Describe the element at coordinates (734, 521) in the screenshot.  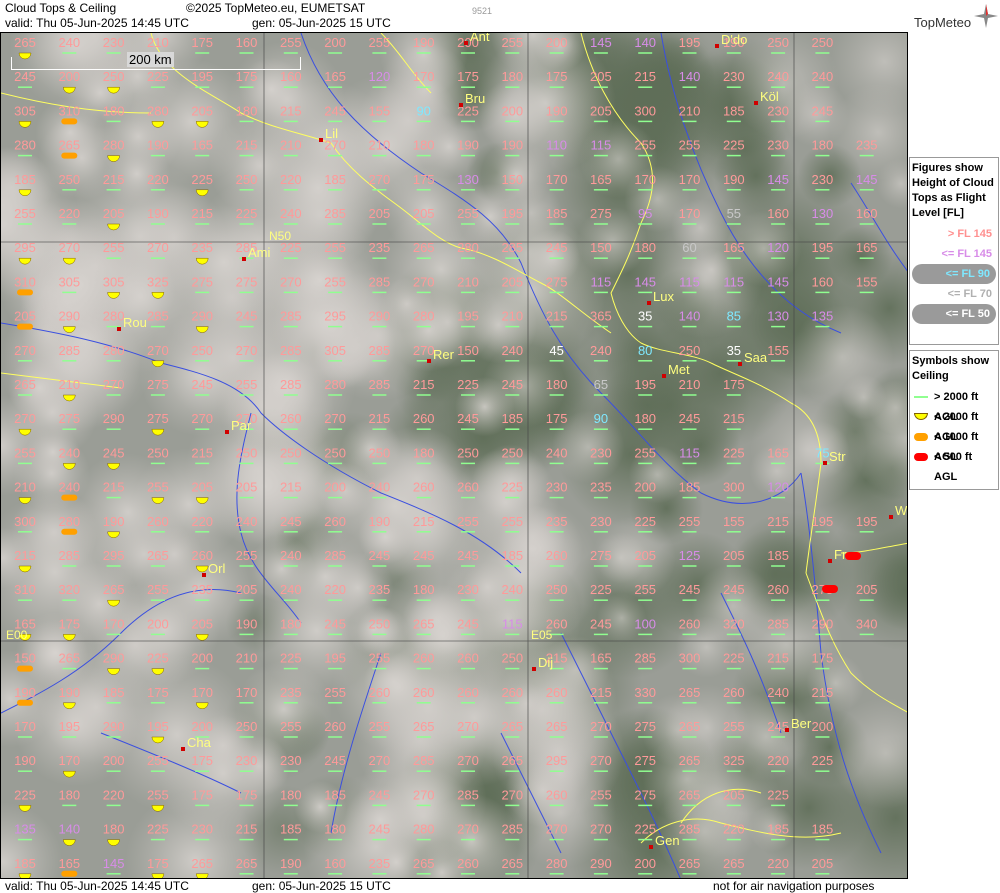
I see `cloud-top-value: 155` at that location.